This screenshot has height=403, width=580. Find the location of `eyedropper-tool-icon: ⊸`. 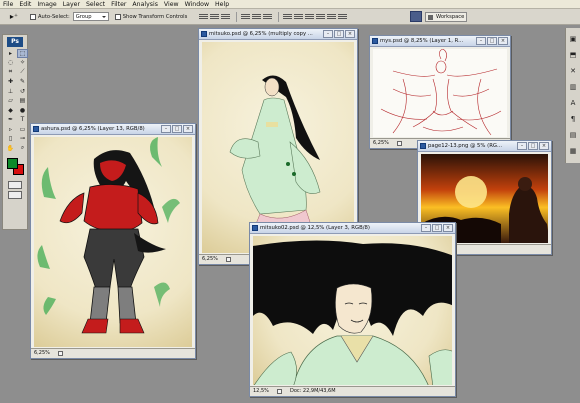

eyedropper-tool-icon: ⊸ is located at coordinates (22, 139).